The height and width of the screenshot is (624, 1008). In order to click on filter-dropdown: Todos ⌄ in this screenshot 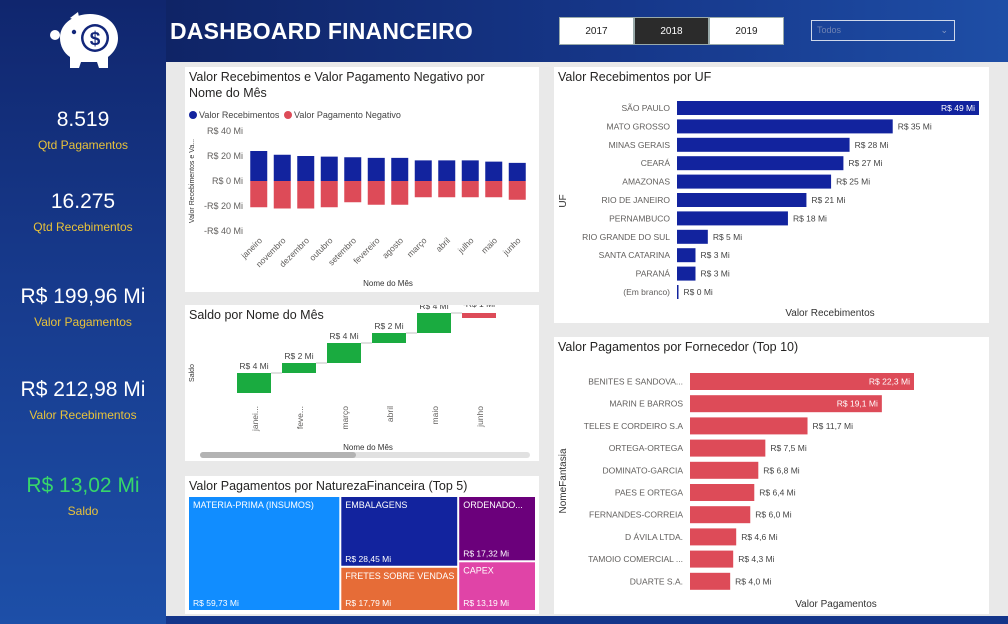, I will do `click(883, 30)`.